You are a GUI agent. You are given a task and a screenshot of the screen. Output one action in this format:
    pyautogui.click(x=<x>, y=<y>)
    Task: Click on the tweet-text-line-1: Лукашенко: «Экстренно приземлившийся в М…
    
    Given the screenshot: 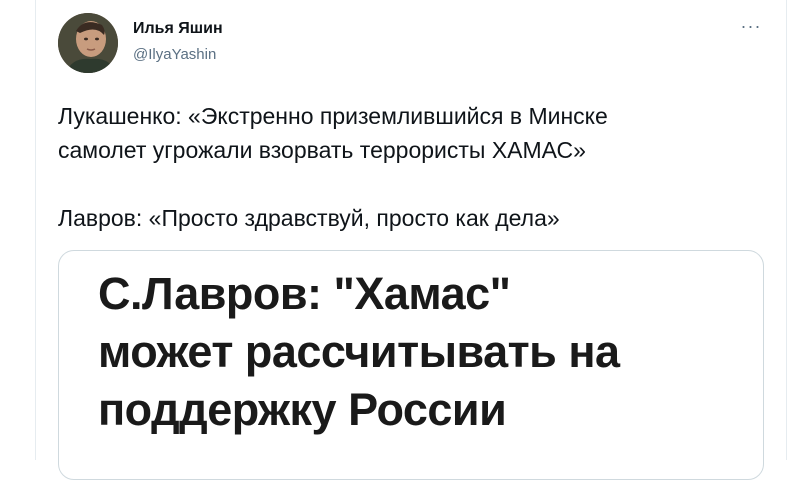 What is the action you would take?
    pyautogui.click(x=333, y=116)
    